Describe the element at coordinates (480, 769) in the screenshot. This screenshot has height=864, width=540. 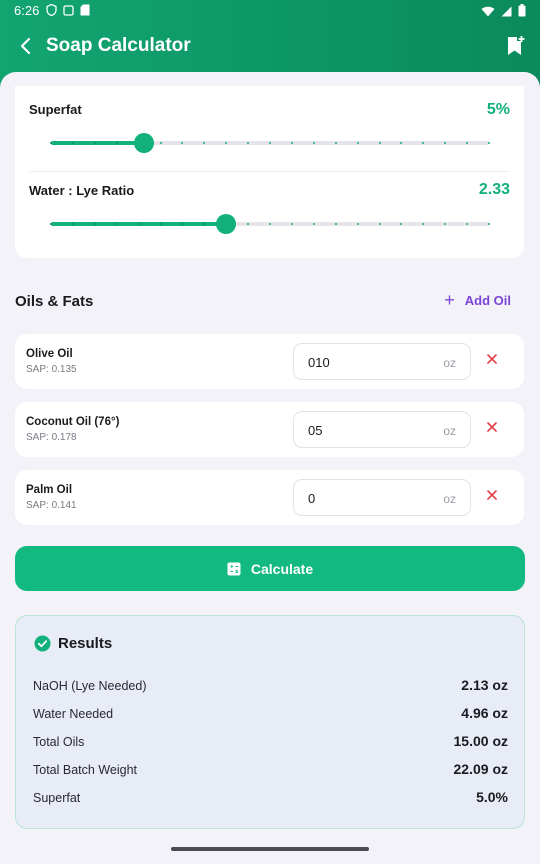
I see `result-value: 22.09 oz` at that location.